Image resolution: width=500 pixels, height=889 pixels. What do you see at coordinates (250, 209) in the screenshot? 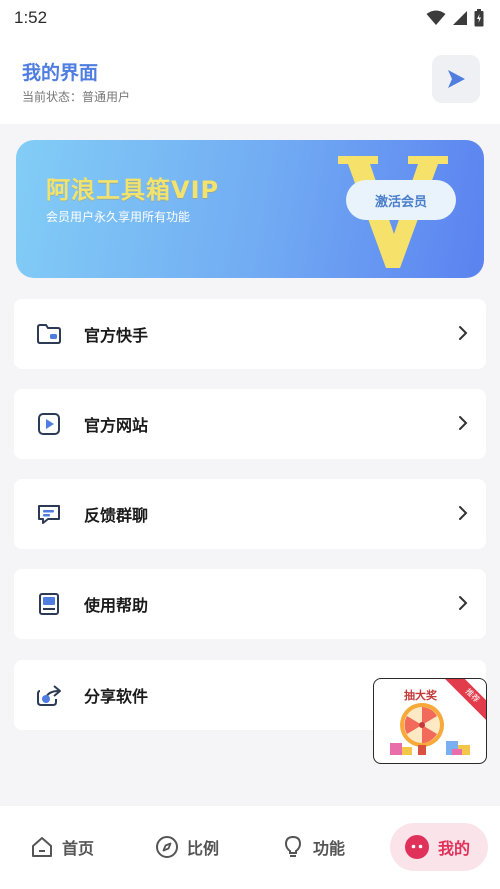
I see `vip-banner: 阿浪工具箱VIP 会员用户永久享用所有功能 激活会员` at bounding box center [250, 209].